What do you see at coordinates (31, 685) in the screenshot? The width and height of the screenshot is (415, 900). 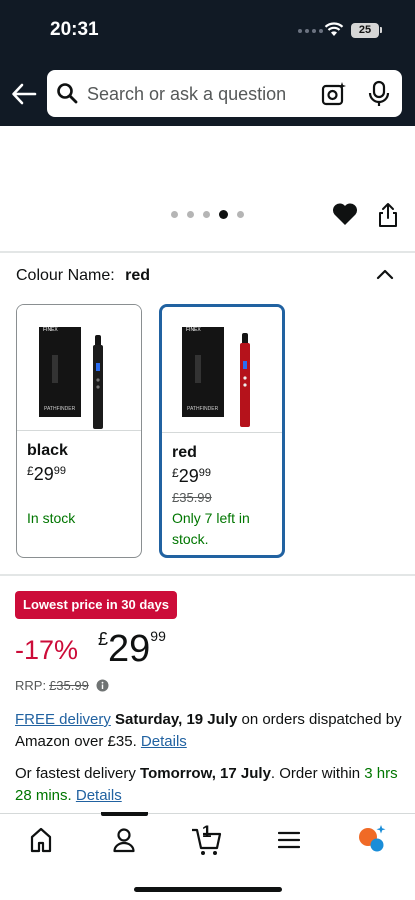 I see `rrp-label: RRP:` at bounding box center [31, 685].